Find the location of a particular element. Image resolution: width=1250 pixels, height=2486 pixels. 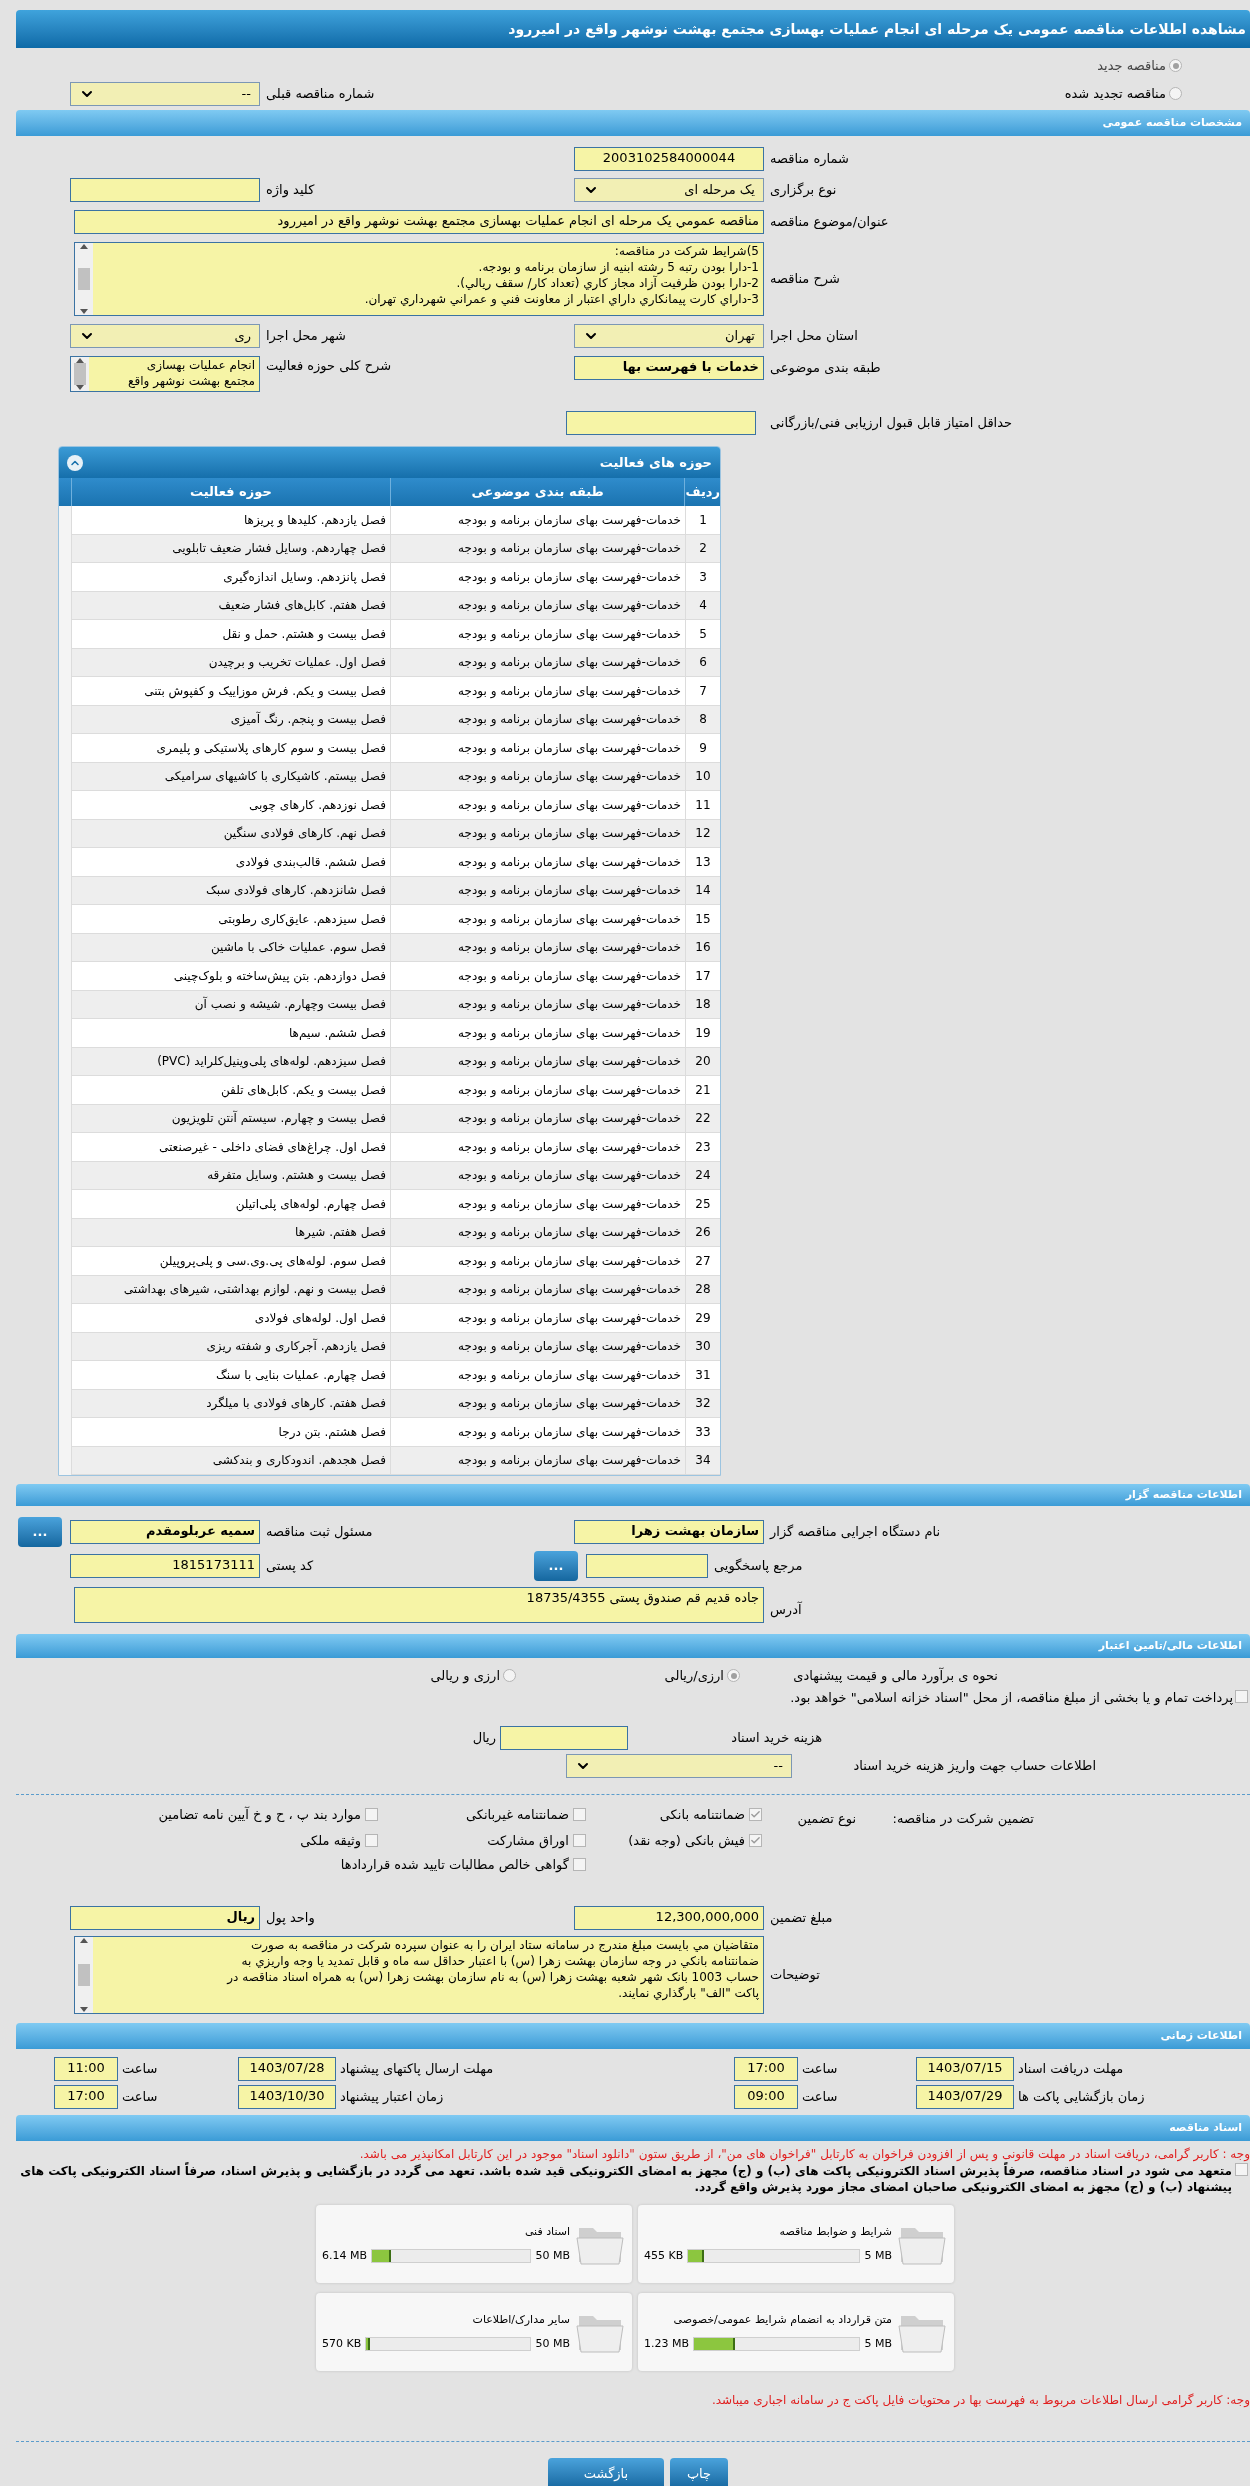

input-field: سازمان بهشت زهرا is located at coordinates (669, 1532).